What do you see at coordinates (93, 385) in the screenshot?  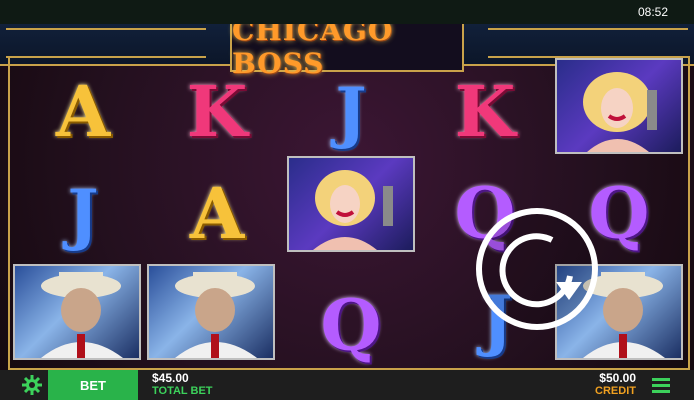 I see `bet-button: BET` at bounding box center [93, 385].